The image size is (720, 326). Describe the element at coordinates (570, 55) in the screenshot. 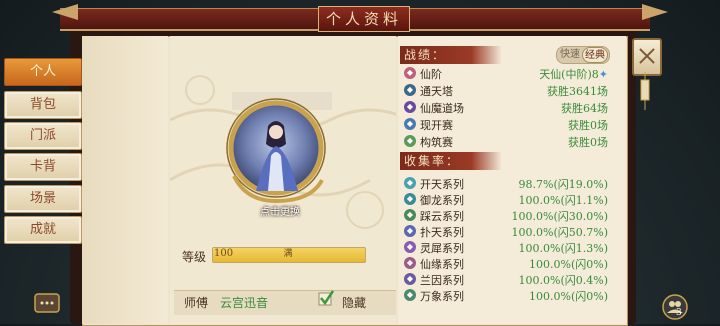

I see `toggle-quick: 快速` at that location.